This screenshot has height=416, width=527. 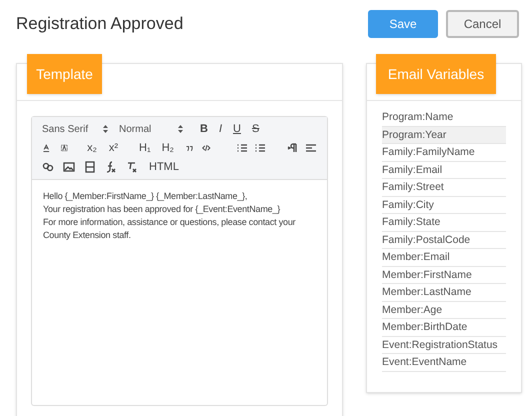 What do you see at coordinates (237, 129) in the screenshot?
I see `toolbar-button: U` at bounding box center [237, 129].